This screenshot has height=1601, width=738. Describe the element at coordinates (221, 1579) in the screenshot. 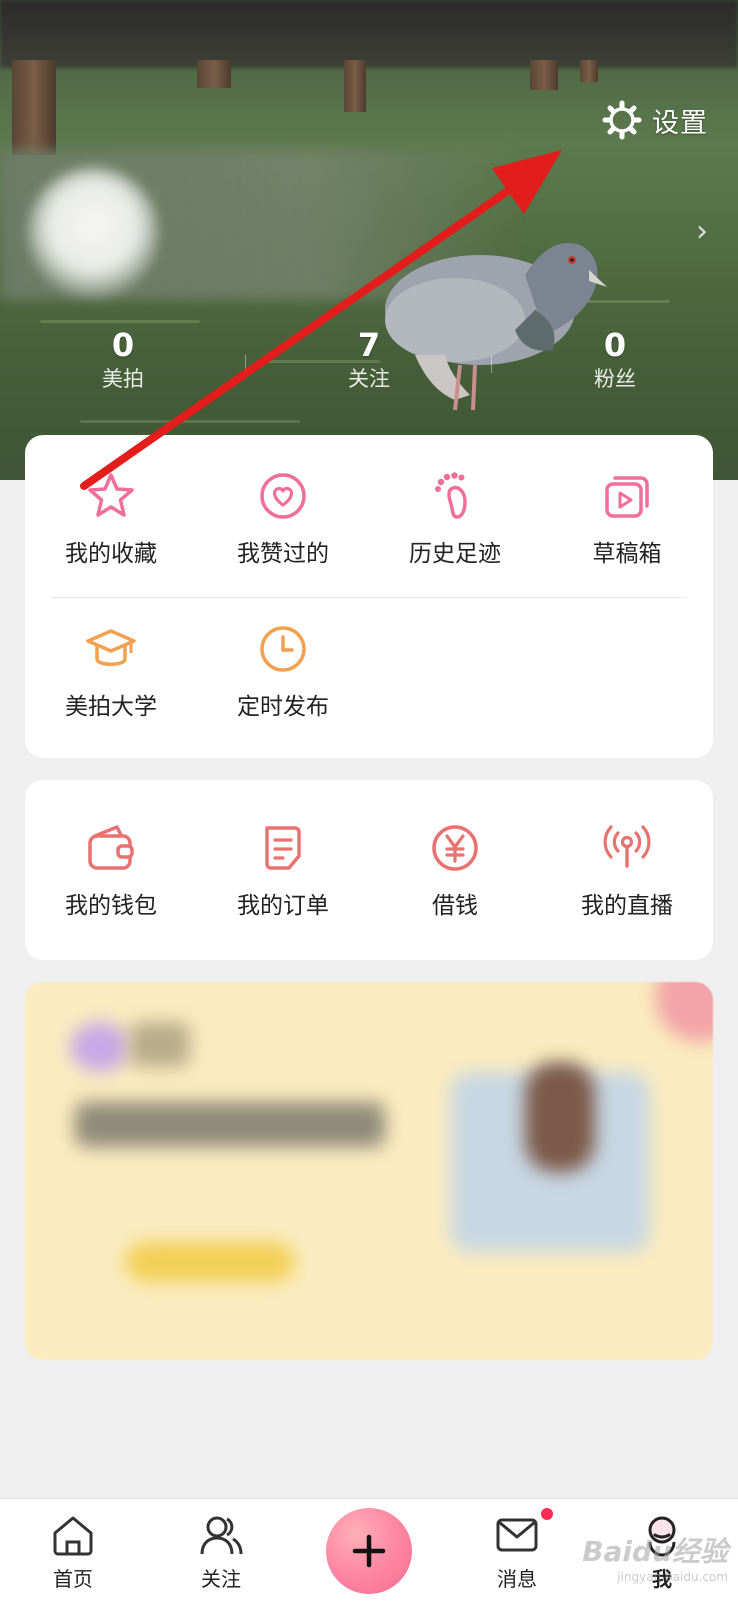

I see `tab-label: 关注` at that location.